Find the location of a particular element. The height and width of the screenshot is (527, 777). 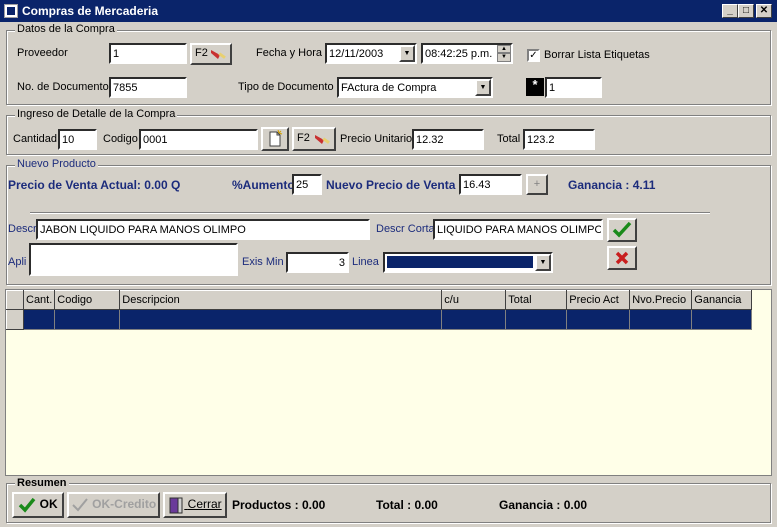

descr-corta-input: LIQUIDO PARA MANOS OLIMPO is located at coordinates (518, 229).